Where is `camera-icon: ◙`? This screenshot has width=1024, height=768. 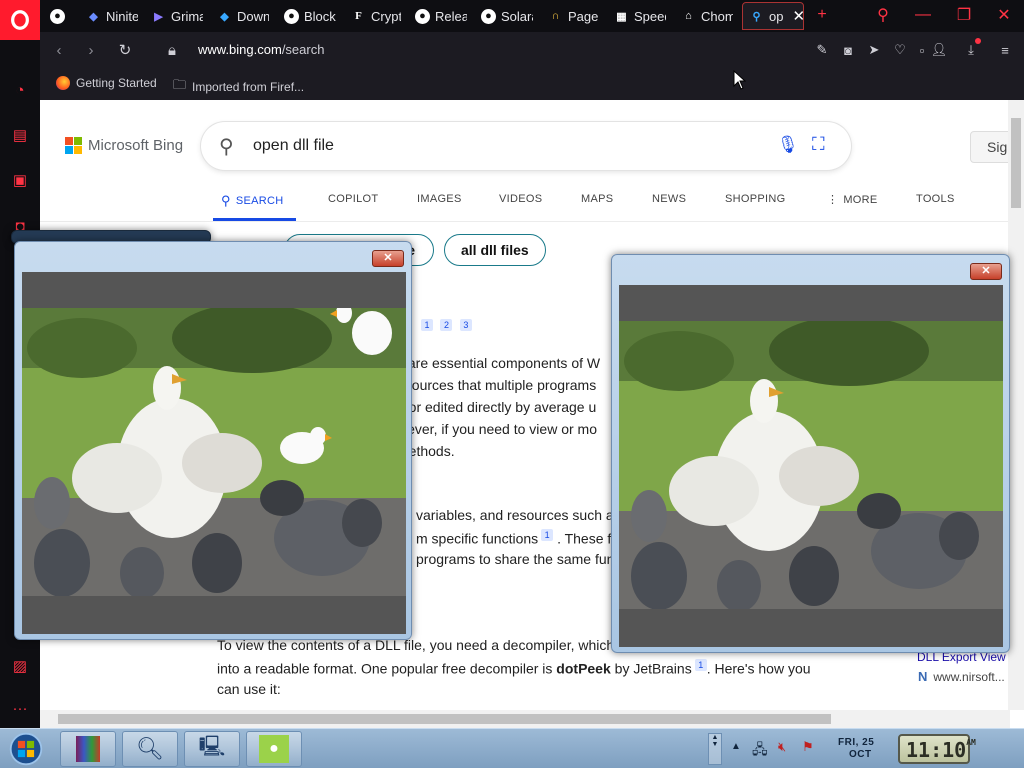
camera-icon: ◙ is located at coordinates (848, 50).